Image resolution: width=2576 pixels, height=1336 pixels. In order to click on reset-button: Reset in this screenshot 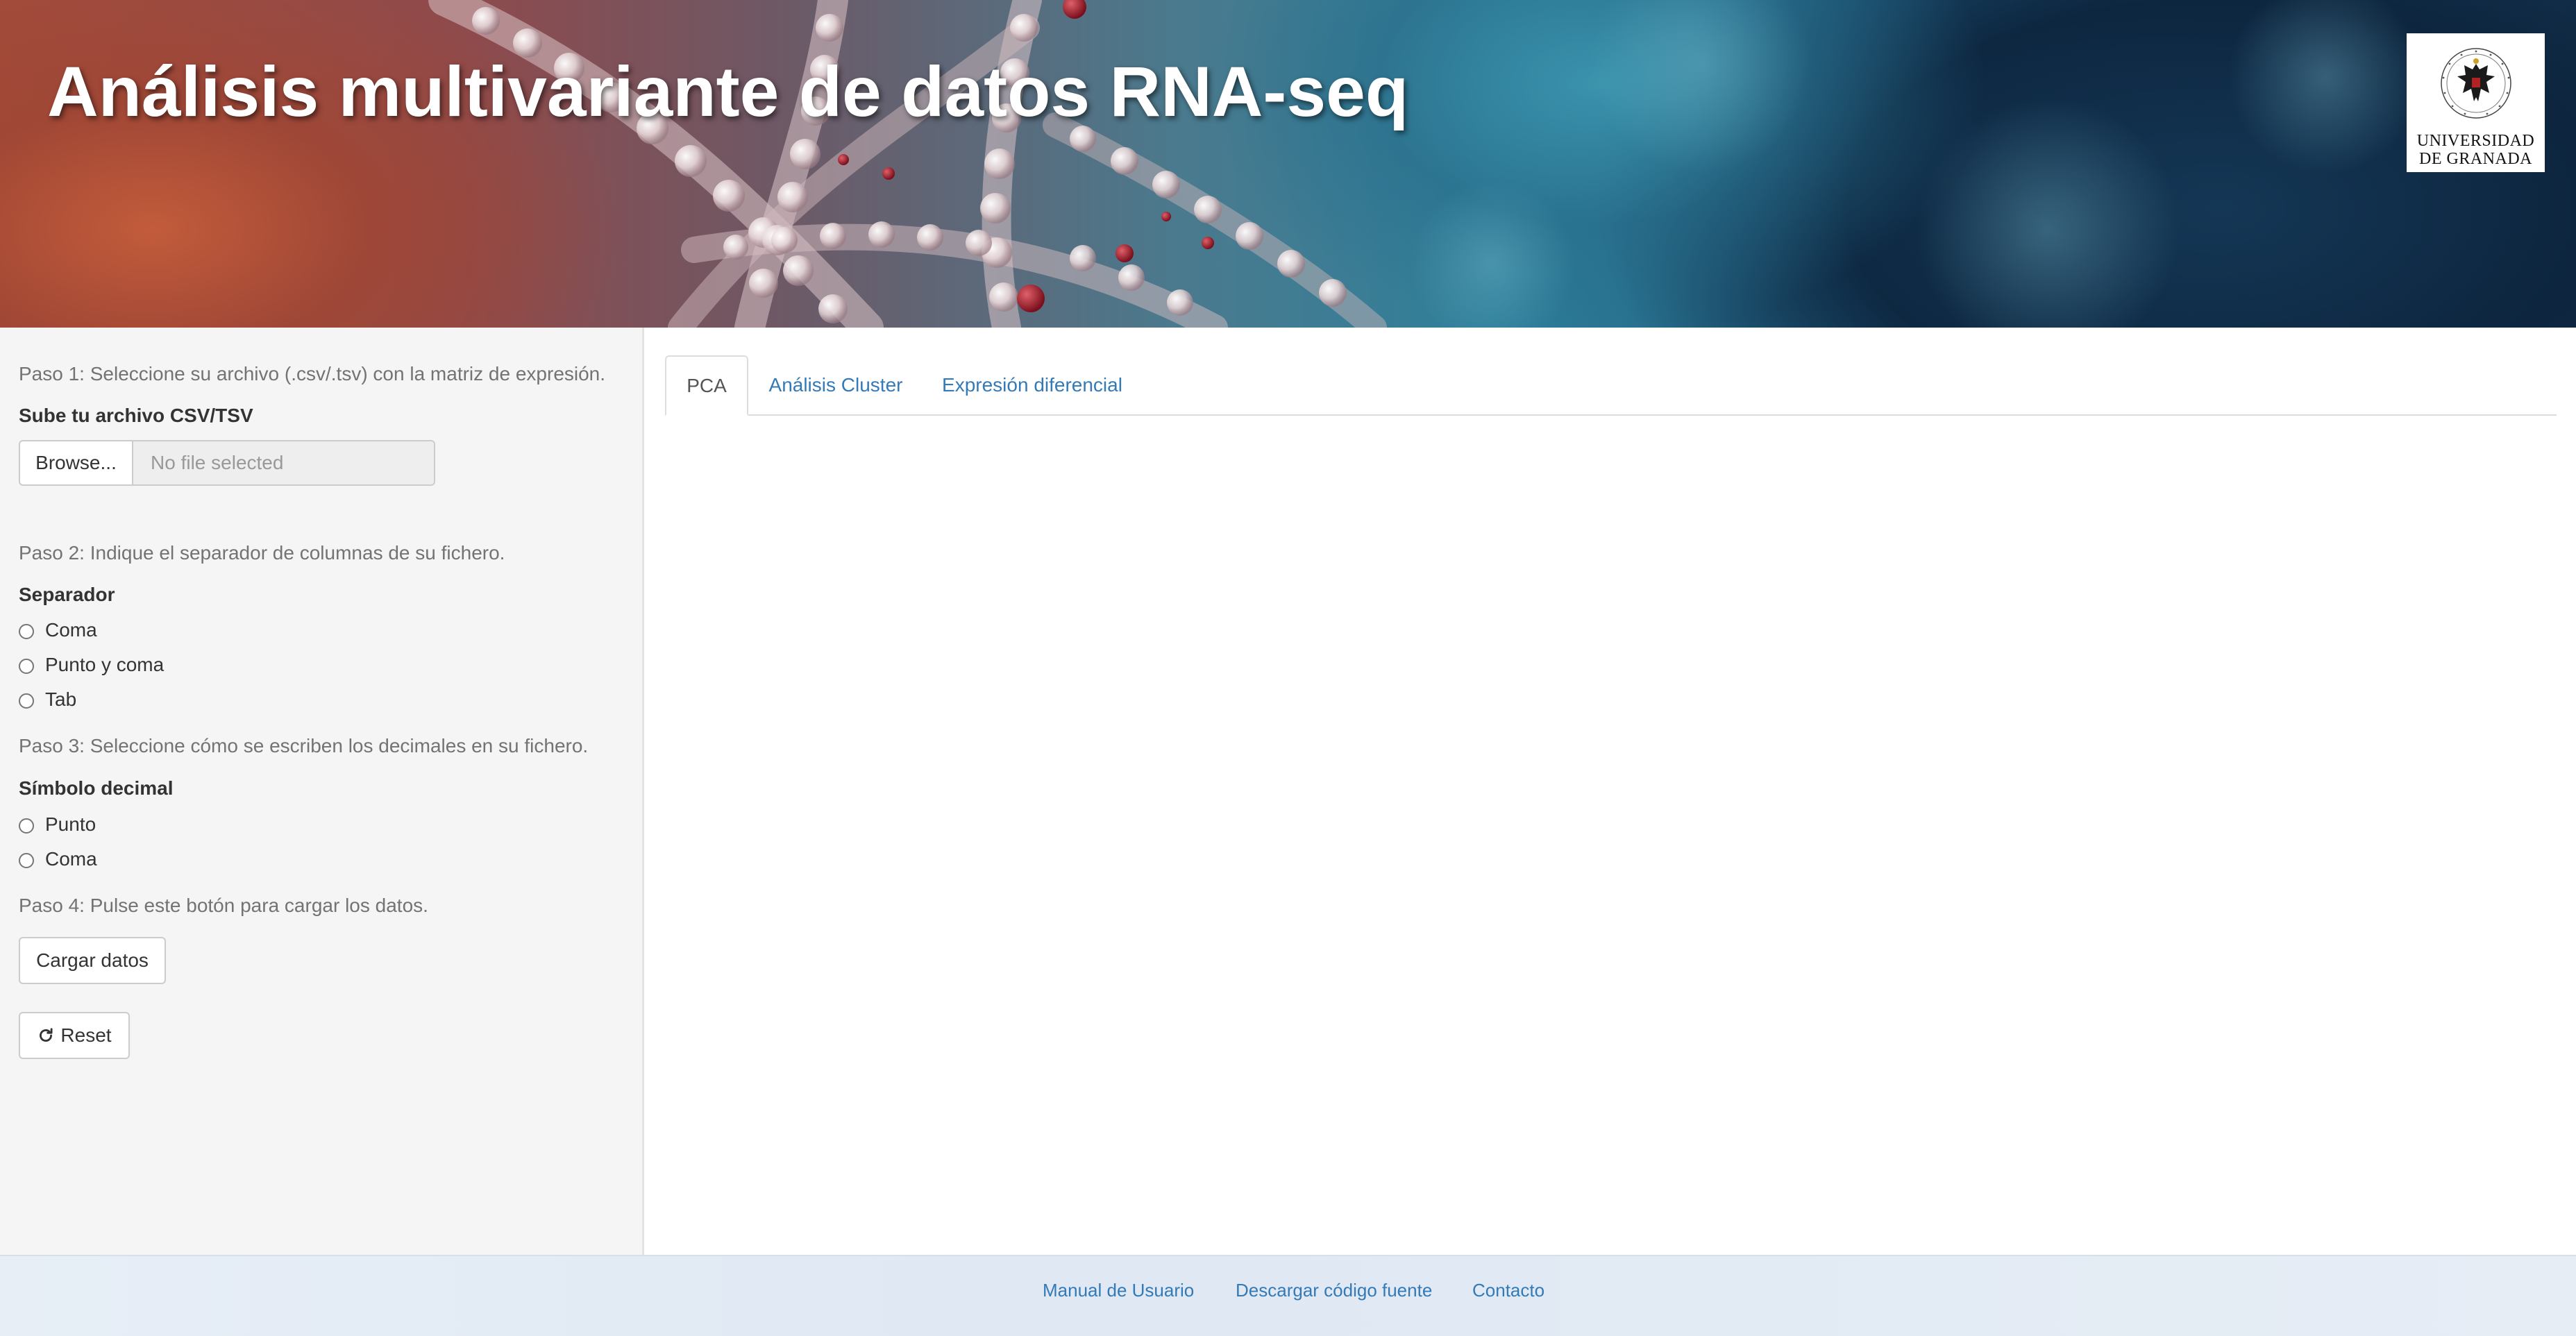, I will do `click(74, 1035)`.